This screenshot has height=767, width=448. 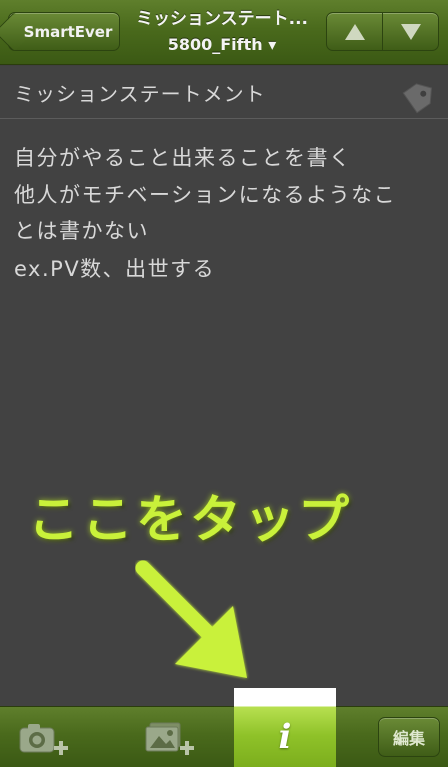 I want to click on camera-button, so click(x=43, y=737).